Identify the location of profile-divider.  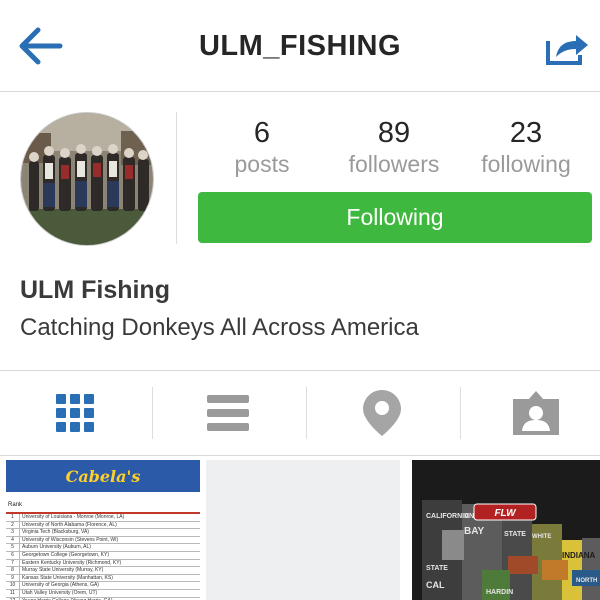
(176, 178).